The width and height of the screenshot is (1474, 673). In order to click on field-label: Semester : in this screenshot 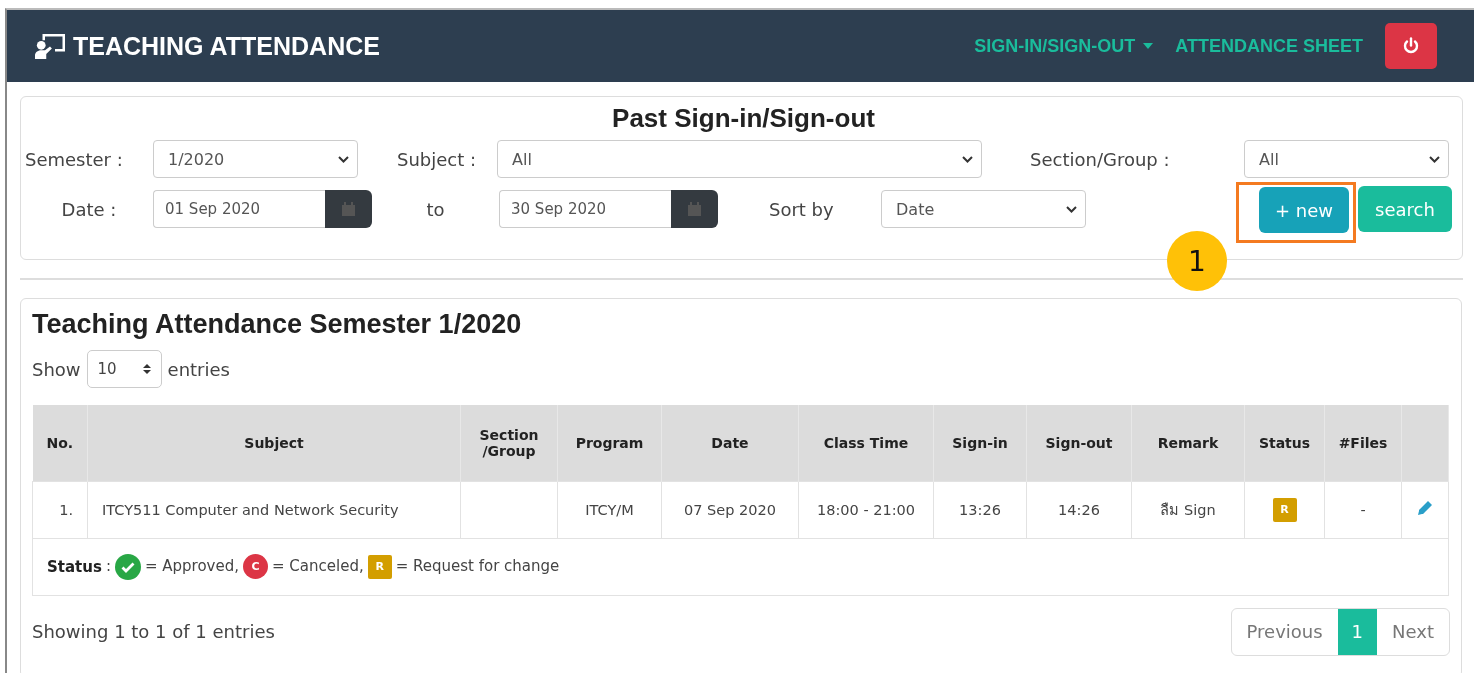, I will do `click(74, 159)`.